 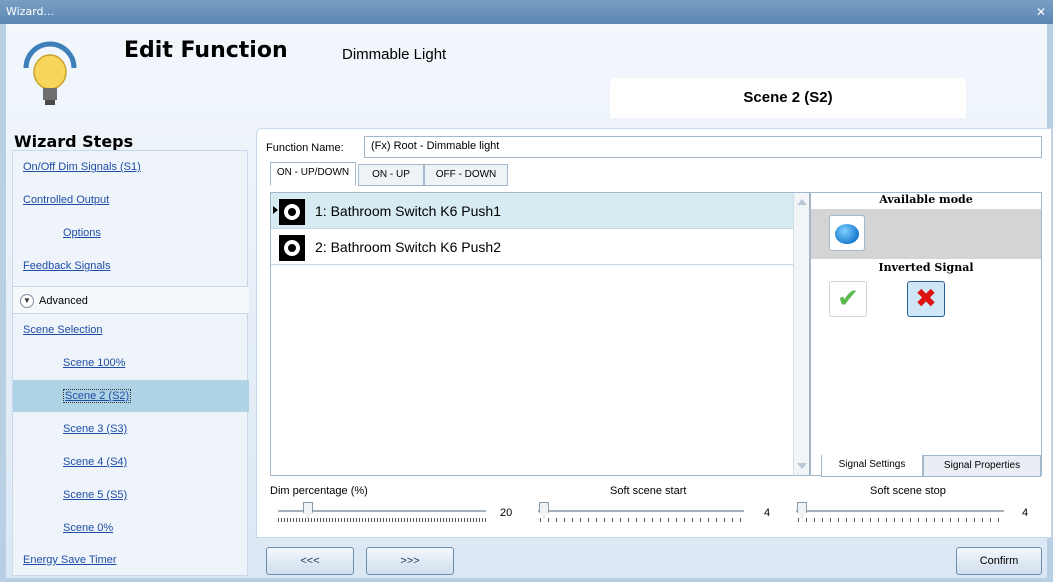 I want to click on soft-stop-label: Soft scene stop, so click(x=908, y=491).